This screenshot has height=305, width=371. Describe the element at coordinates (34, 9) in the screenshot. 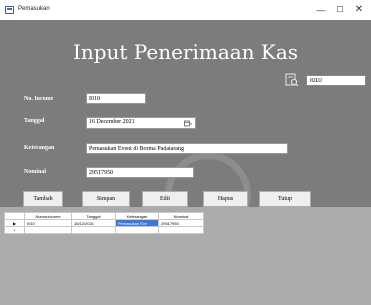

I see `window-title: Pemasukan` at that location.